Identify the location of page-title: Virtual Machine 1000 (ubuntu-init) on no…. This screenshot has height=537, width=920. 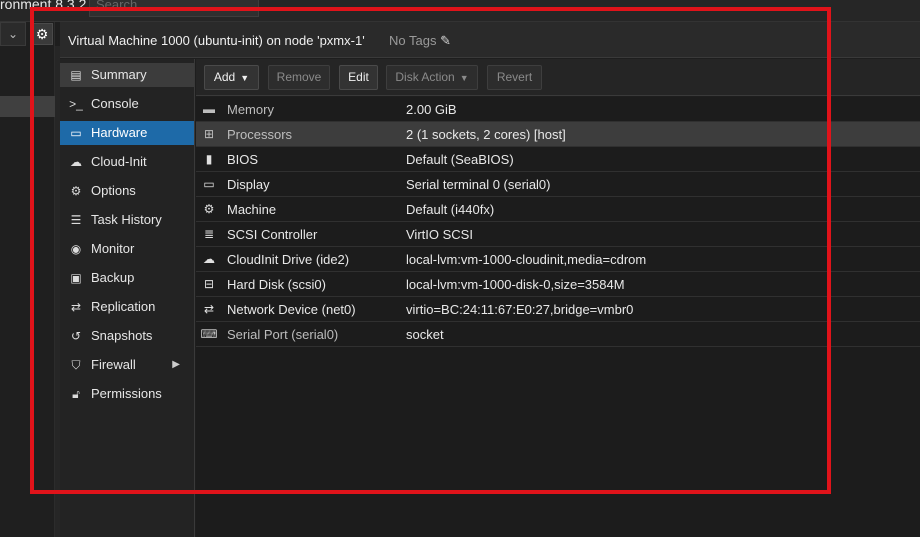
(216, 40).